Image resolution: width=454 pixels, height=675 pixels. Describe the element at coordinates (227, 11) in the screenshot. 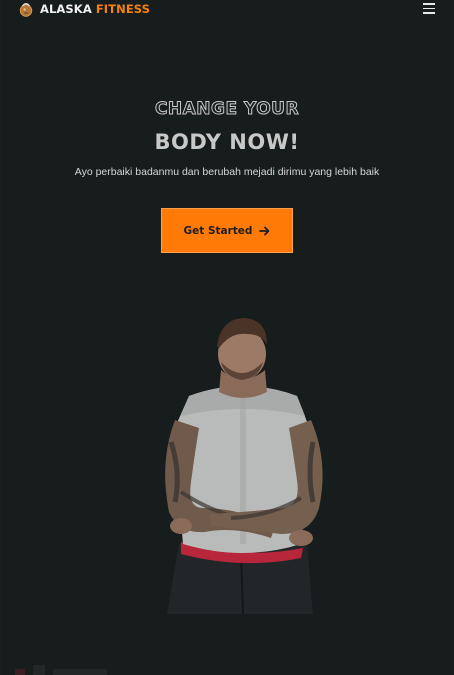

I see `navbar: ALASKA FITNESS` at that location.